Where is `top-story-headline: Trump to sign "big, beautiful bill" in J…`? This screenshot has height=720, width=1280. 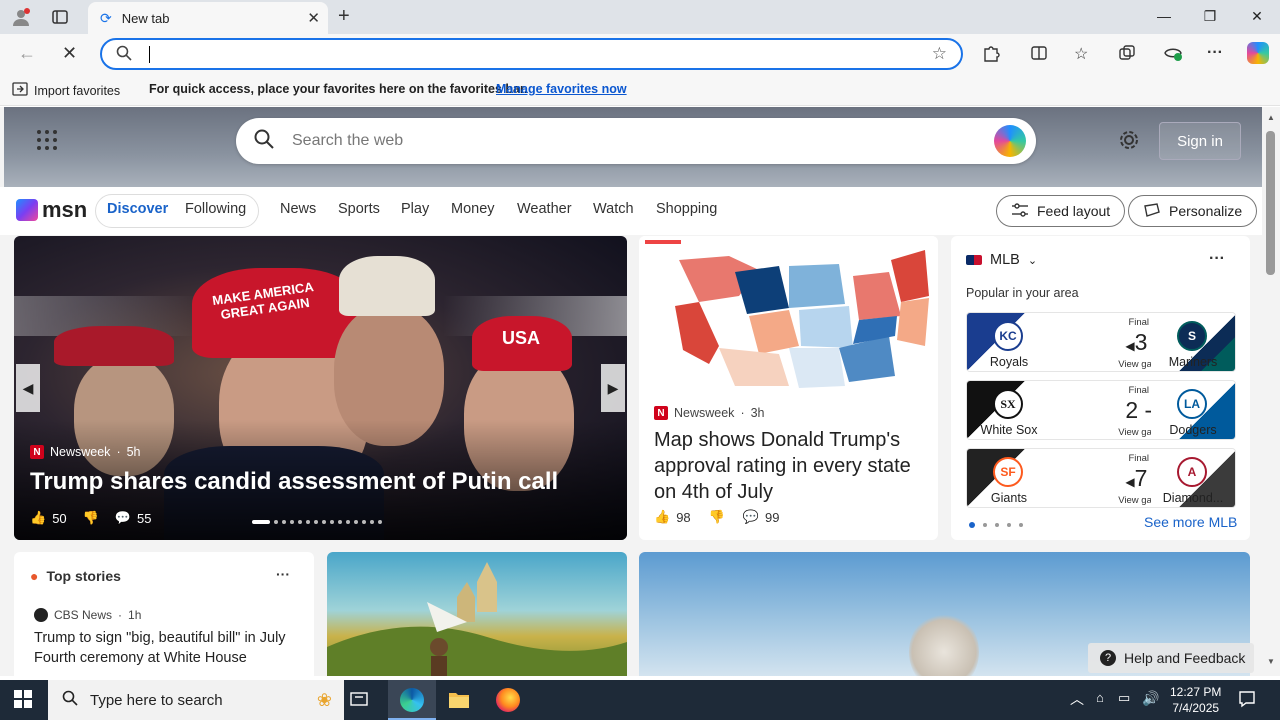
top-story-headline: Trump to sign "big, beautiful bill" in J… is located at coordinates (169, 648).